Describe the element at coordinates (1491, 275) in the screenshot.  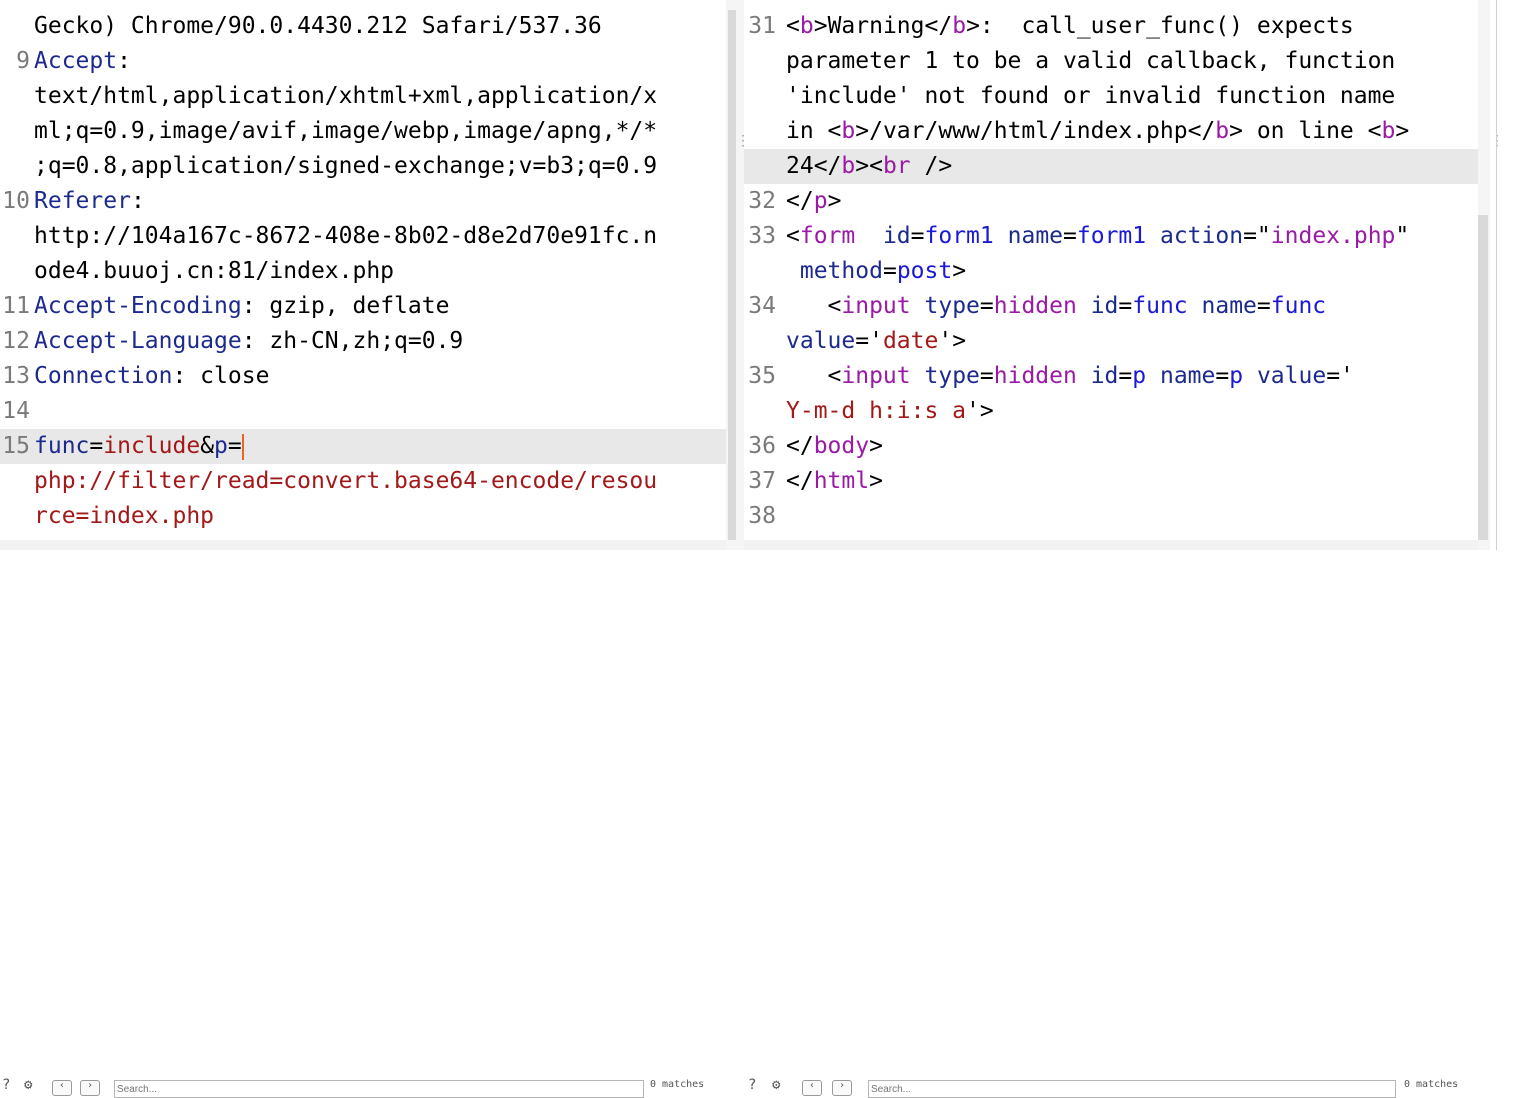
I see `response-scrollbar: ⋮` at that location.